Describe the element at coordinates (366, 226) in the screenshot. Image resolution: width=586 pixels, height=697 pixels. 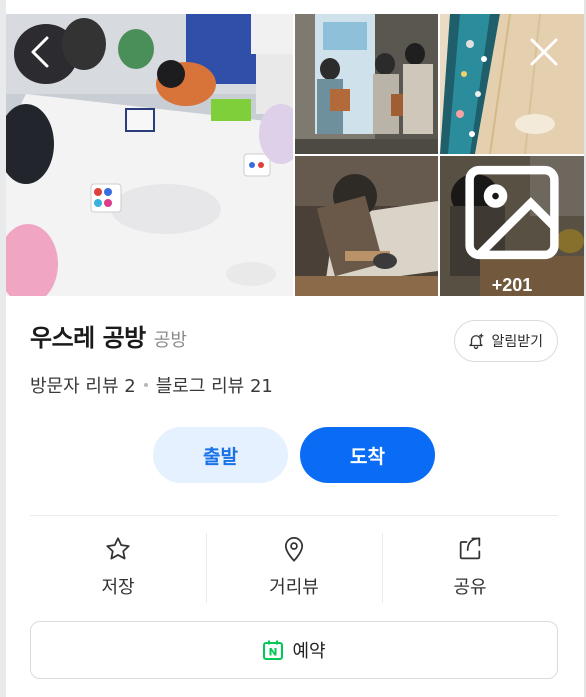
I see `photo-sanding-wood` at that location.